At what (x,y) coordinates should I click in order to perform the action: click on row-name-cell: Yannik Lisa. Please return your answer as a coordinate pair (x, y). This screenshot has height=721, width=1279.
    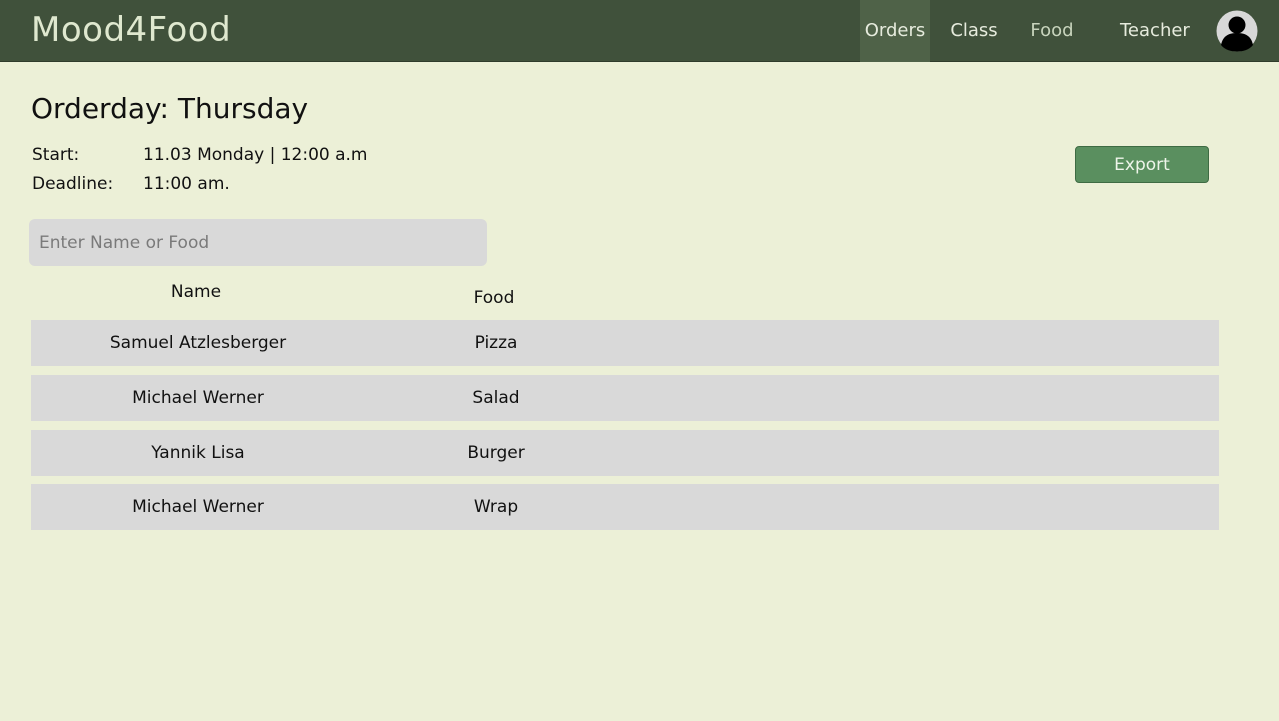
    Looking at the image, I should click on (198, 453).